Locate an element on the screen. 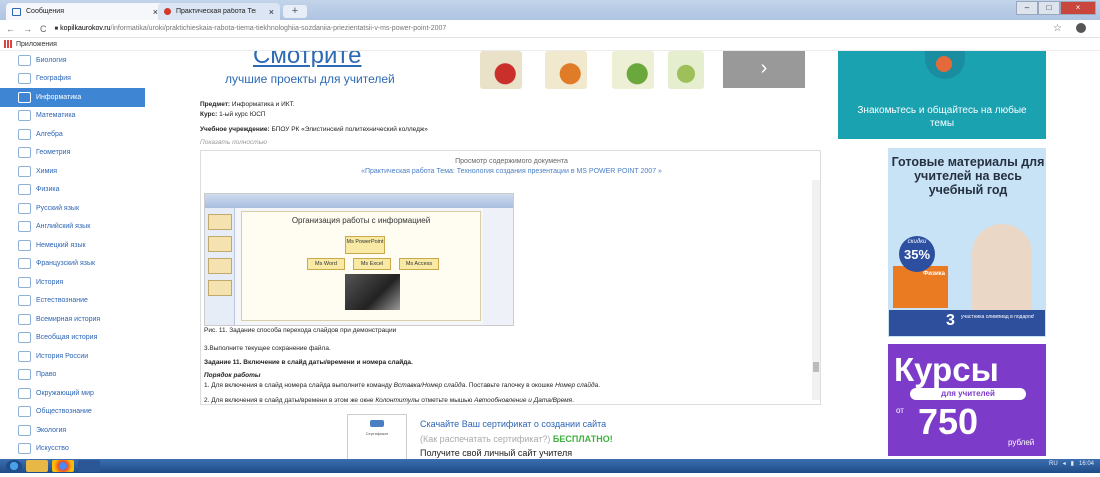  scrollbar-thumb is located at coordinates (816, 367).